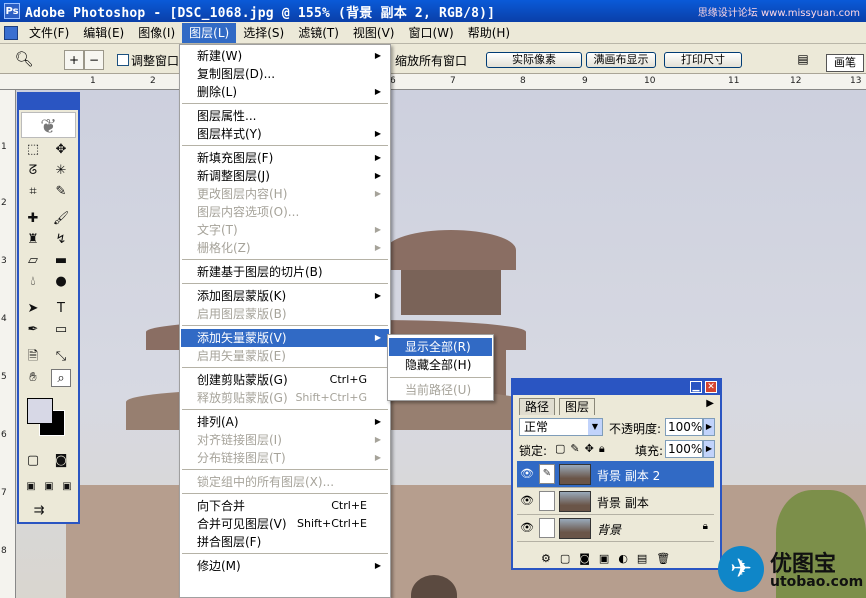  Describe the element at coordinates (74, 60) in the screenshot. I see `zoom-in-icon: +` at that location.